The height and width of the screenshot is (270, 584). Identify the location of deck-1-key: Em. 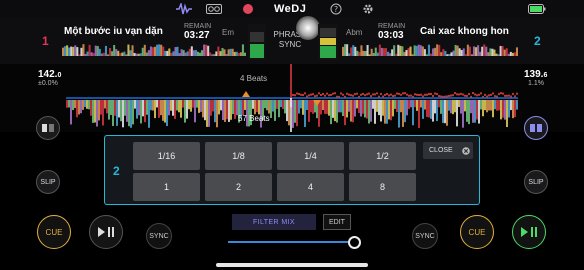
(228, 32).